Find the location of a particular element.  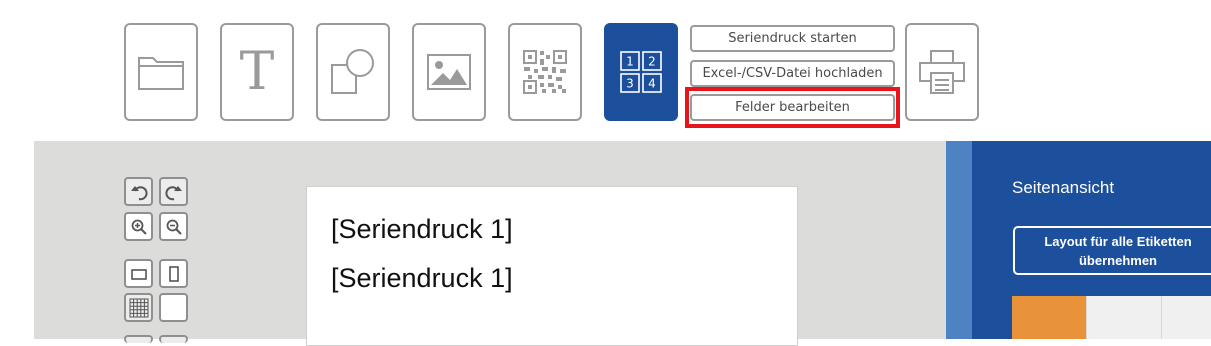

panel-title: Seitenansicht is located at coordinates (1063, 187).